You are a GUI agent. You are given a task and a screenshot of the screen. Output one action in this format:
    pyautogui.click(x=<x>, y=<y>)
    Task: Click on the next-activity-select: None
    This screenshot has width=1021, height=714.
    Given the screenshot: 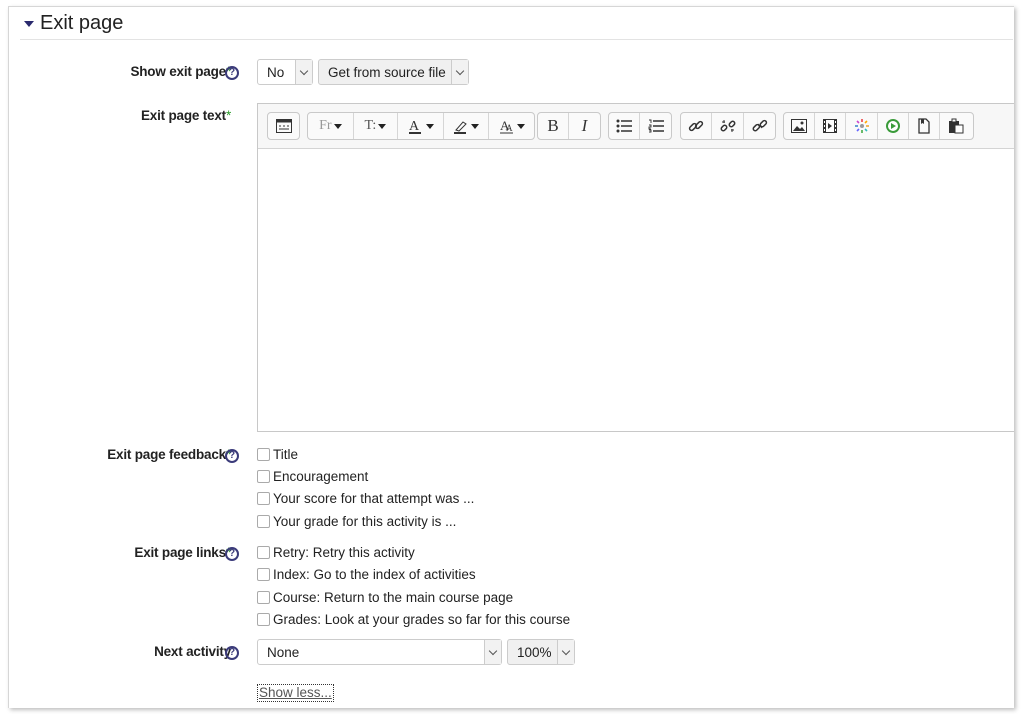 What is the action you would take?
    pyautogui.click(x=379, y=652)
    